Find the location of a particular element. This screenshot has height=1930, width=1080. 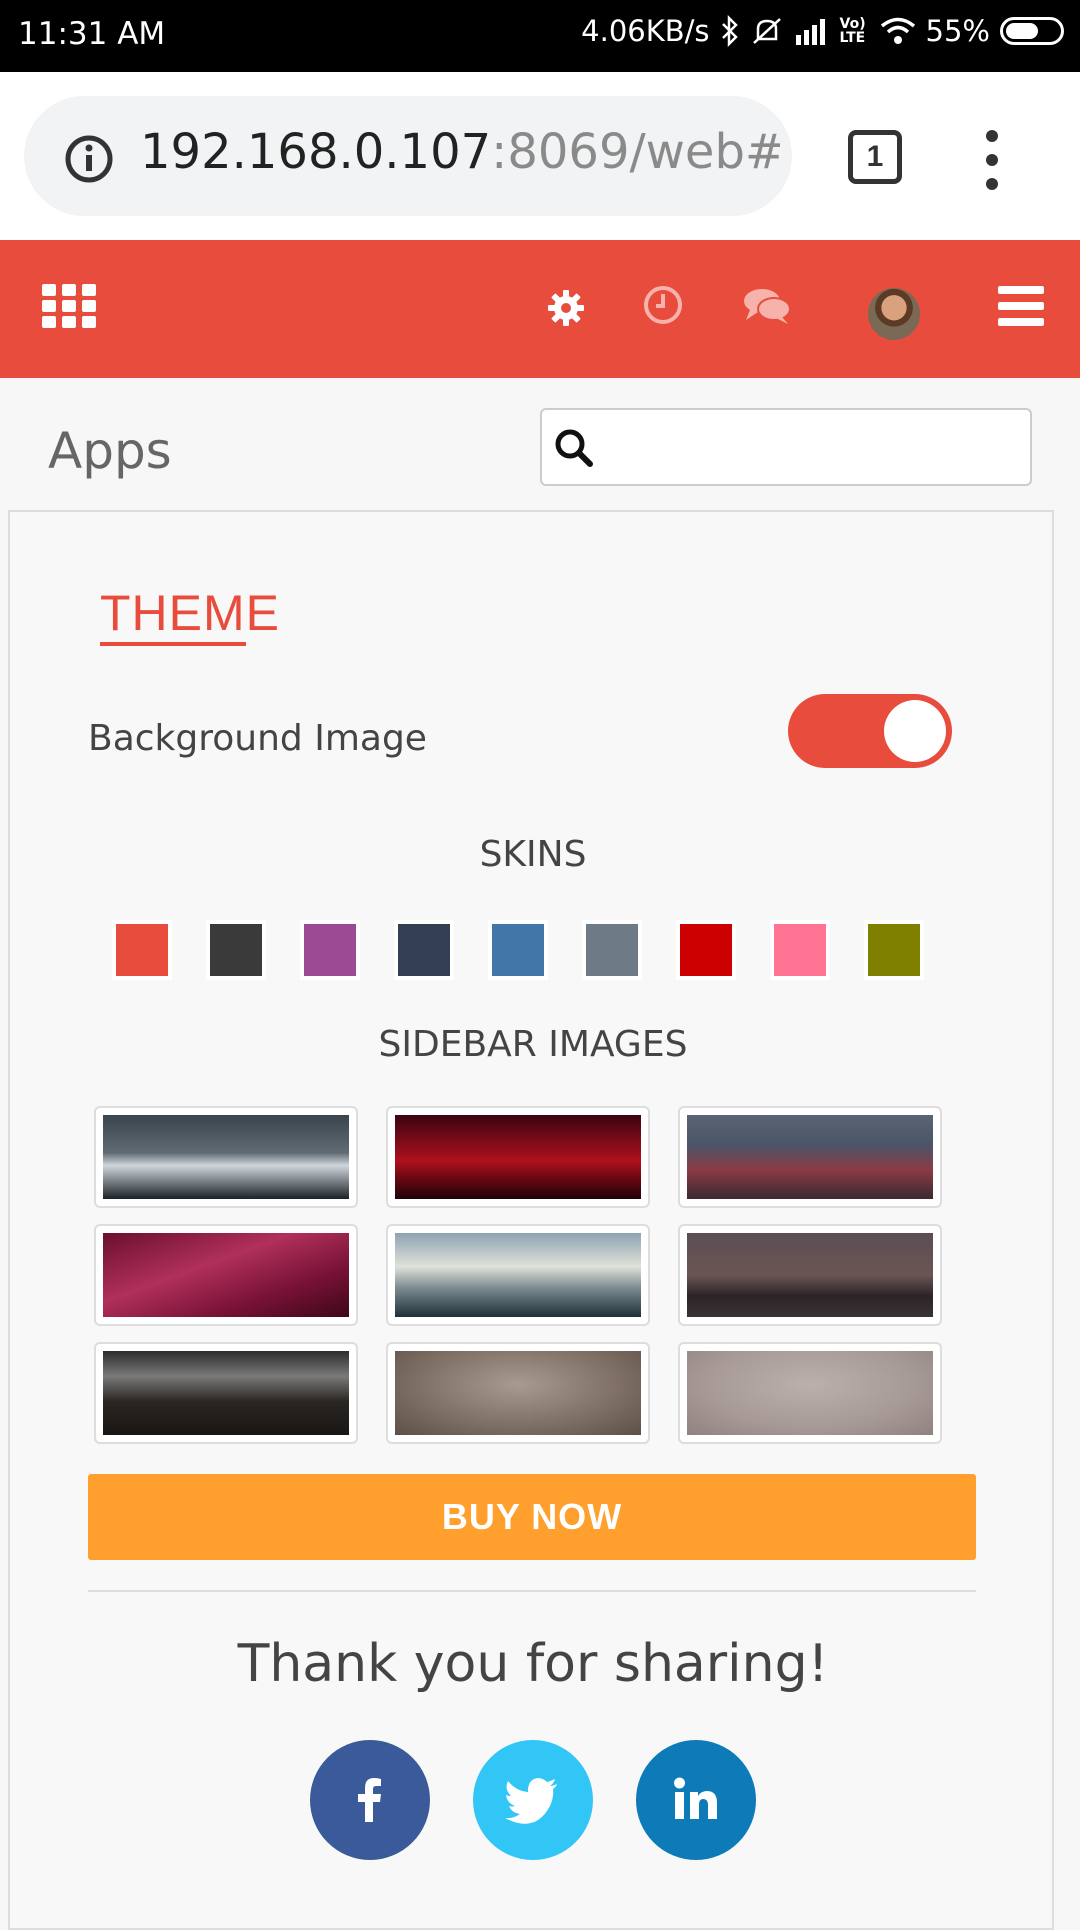

thanks-text: Thank you for sharing! is located at coordinates (533, 1664).